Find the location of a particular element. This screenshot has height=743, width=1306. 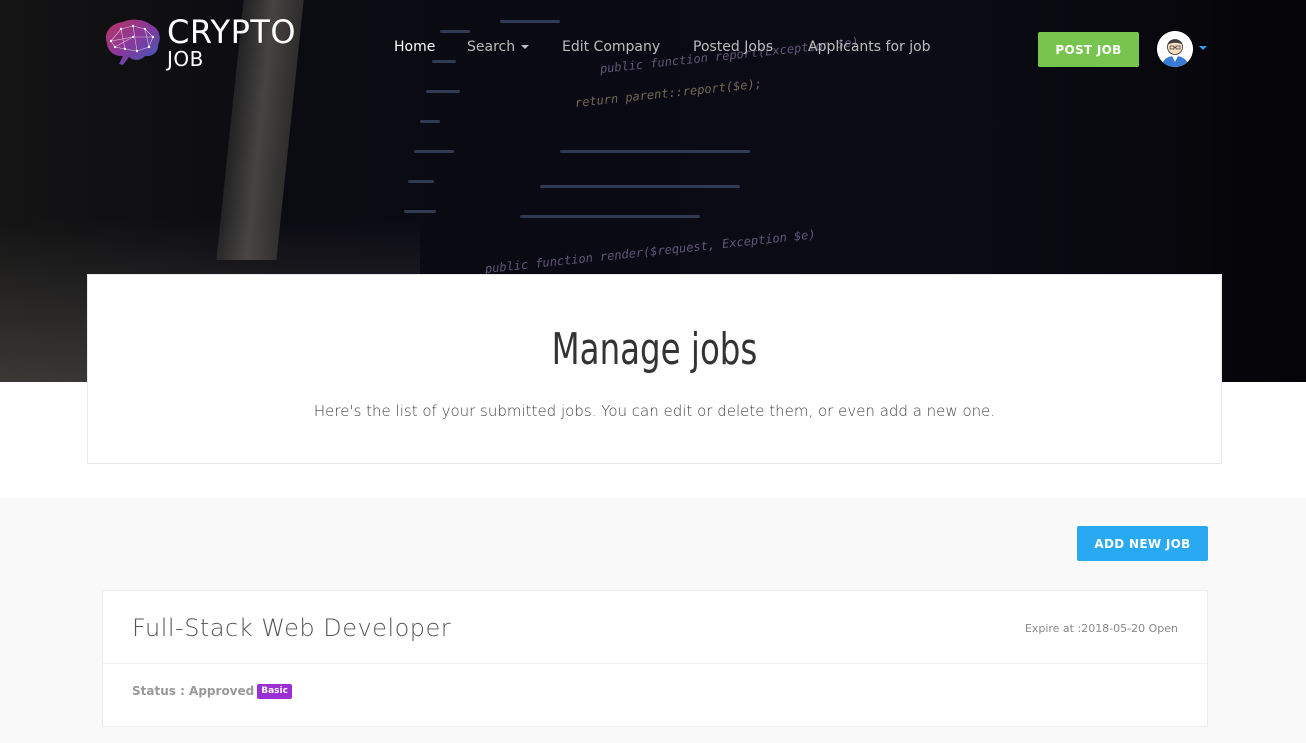

job-status: Status : Approved Basic is located at coordinates (212, 691).